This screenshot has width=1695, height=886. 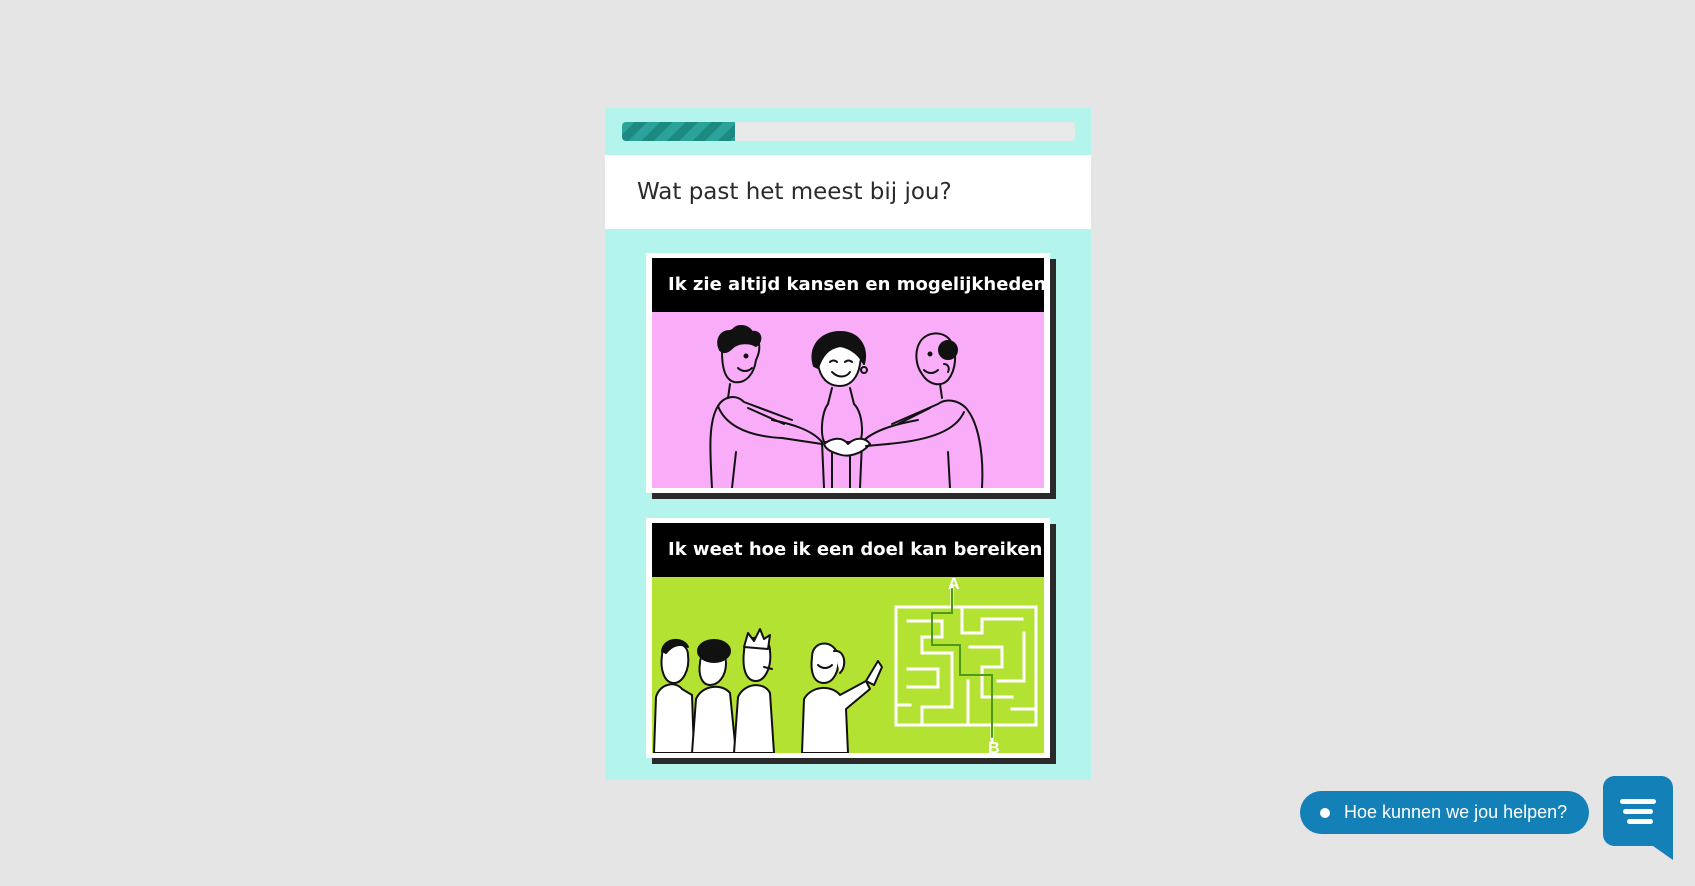 I want to click on chat-prompt-button: Hoe kunnen we jou helpen?, so click(x=1444, y=812).